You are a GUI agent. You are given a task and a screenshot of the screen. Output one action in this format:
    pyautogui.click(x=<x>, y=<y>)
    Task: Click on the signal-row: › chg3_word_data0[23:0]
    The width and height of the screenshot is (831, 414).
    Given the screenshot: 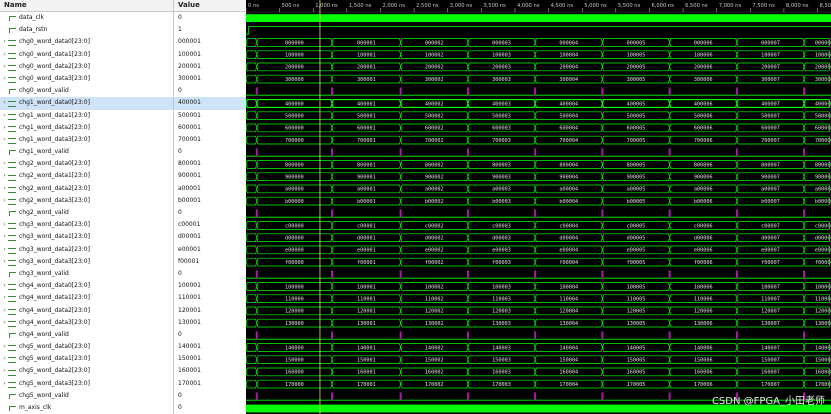 What is the action you would take?
    pyautogui.click(x=86, y=225)
    